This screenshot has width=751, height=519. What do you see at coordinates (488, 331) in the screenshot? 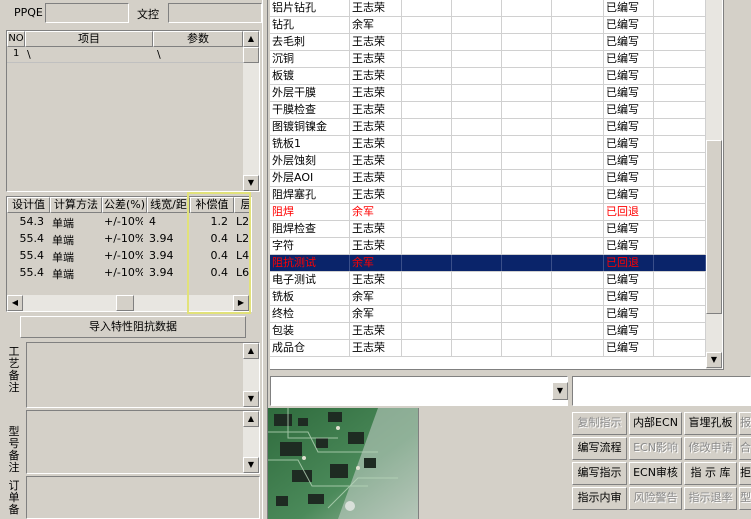
I see `process-row: 包装 王志荣 已编写` at bounding box center [488, 331].